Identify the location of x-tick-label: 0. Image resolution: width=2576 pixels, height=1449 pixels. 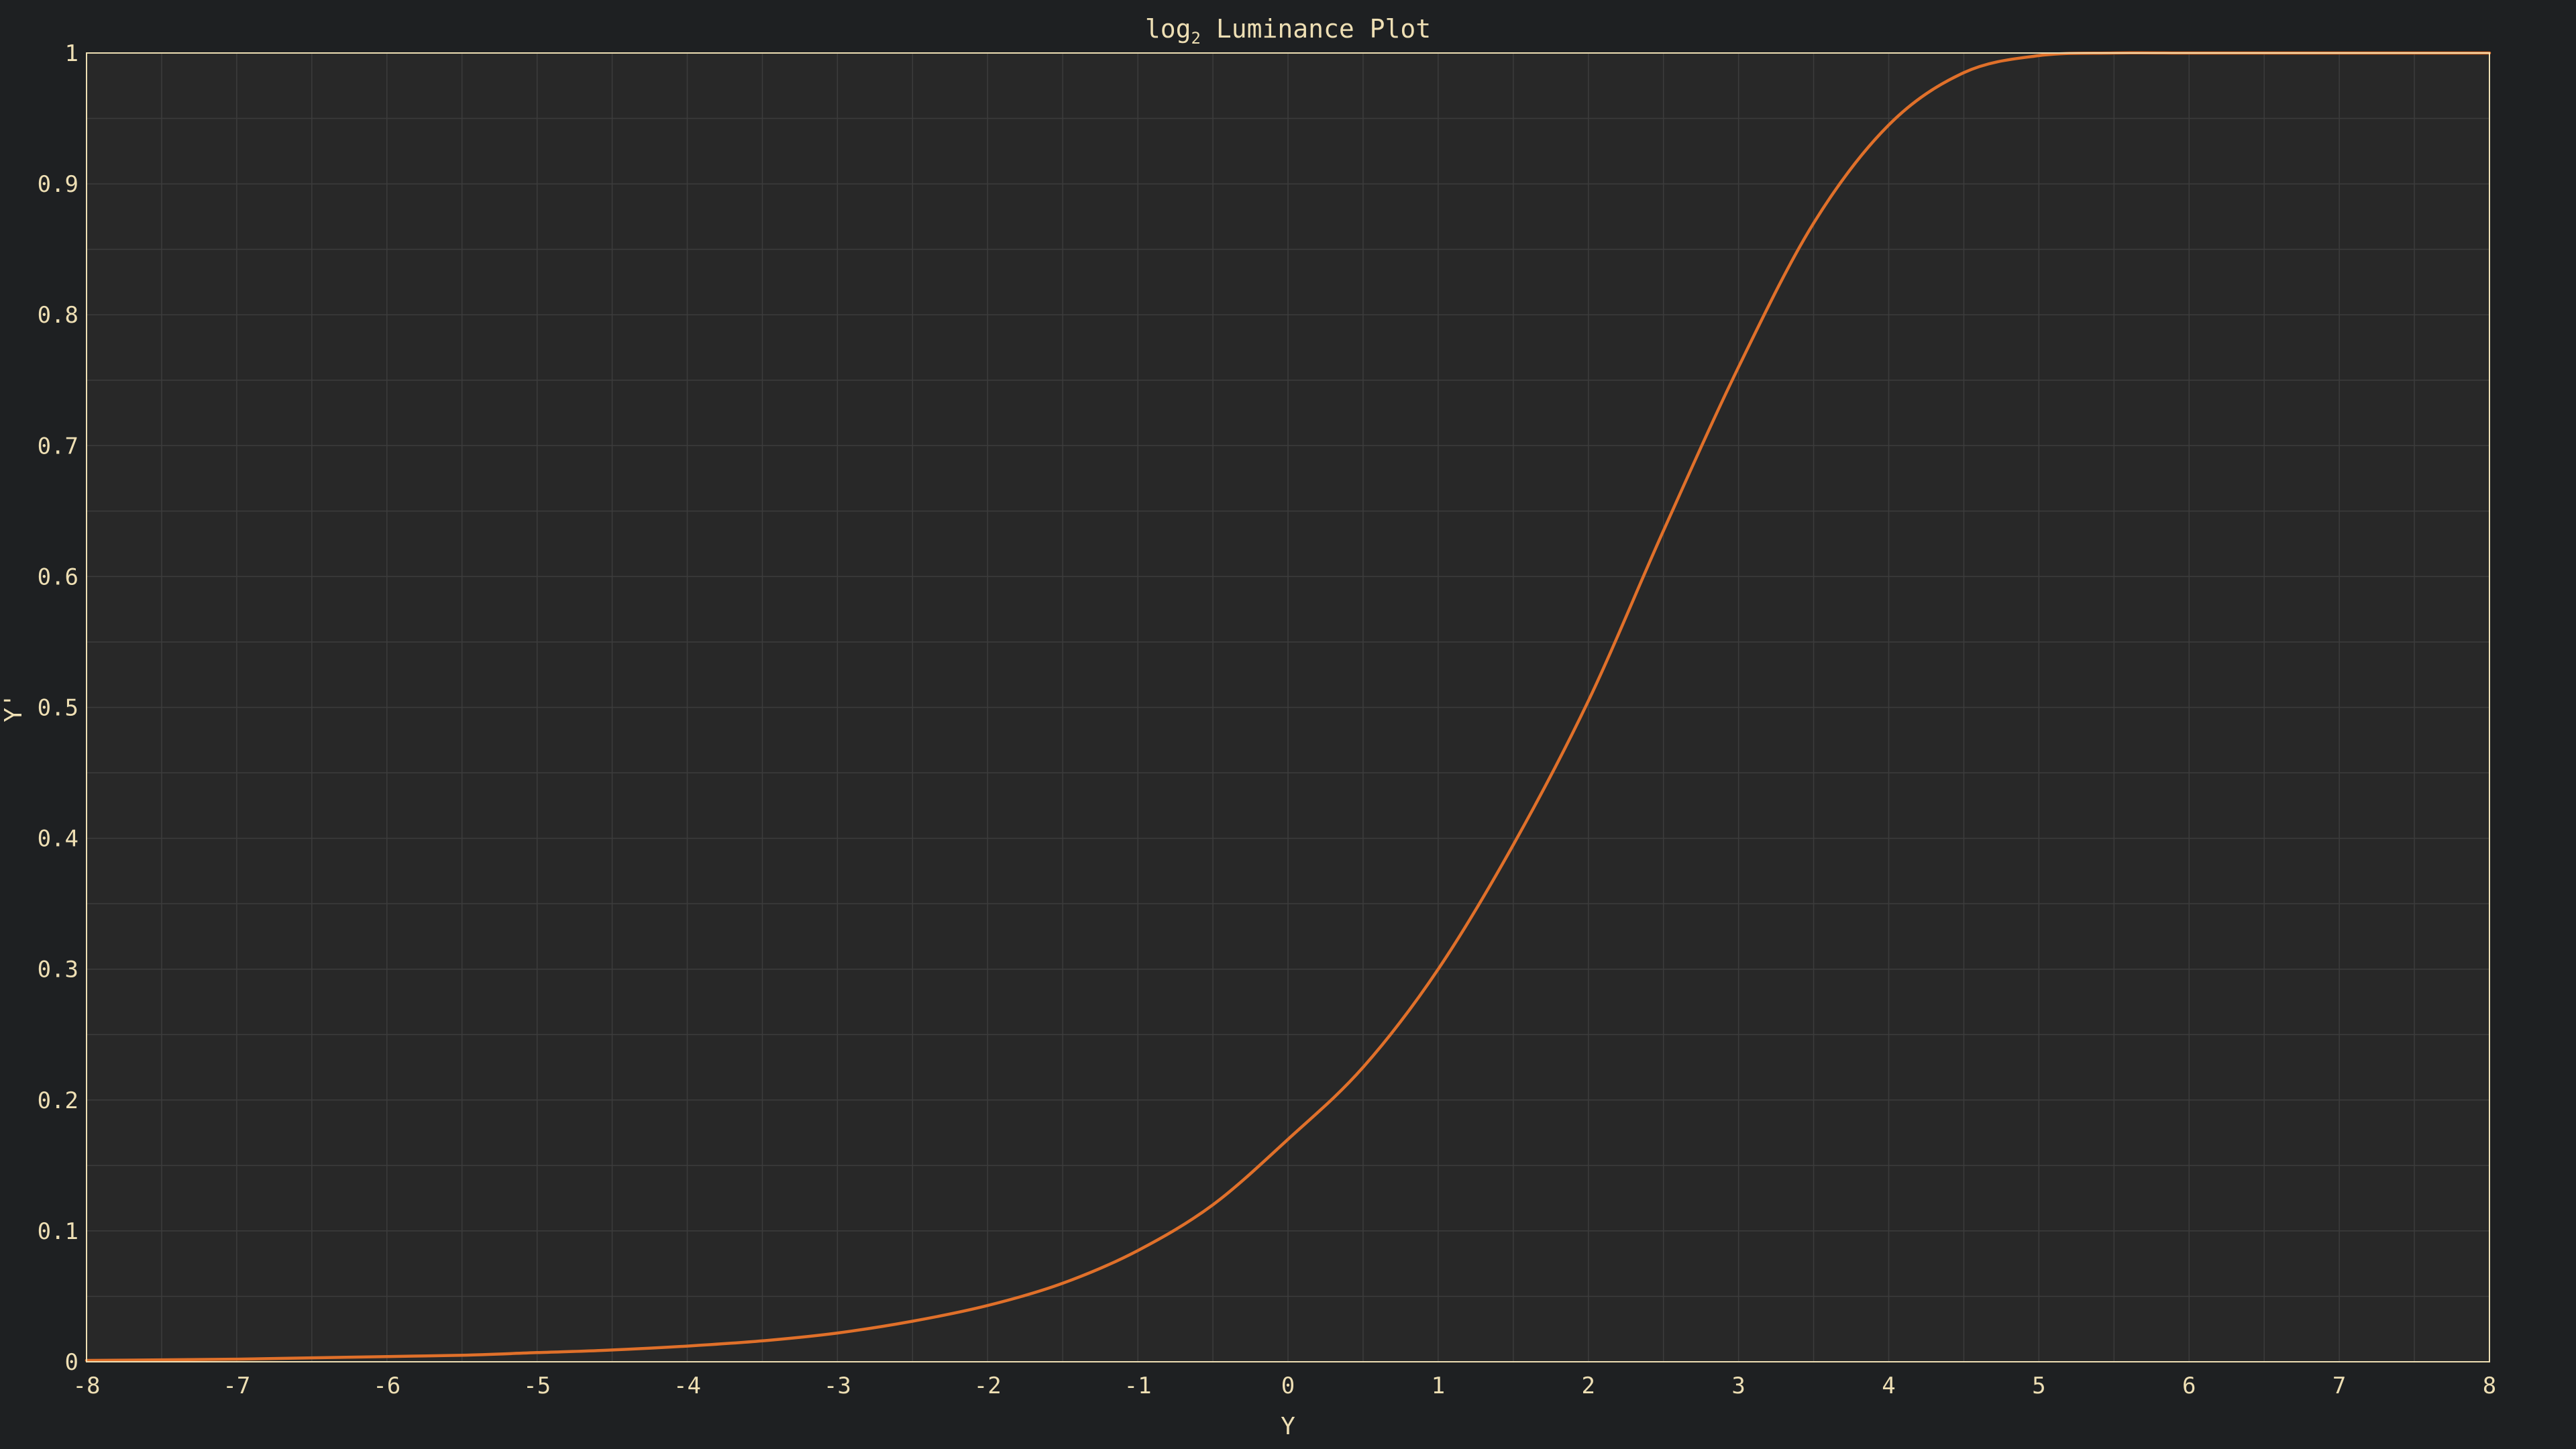
(1288, 1386).